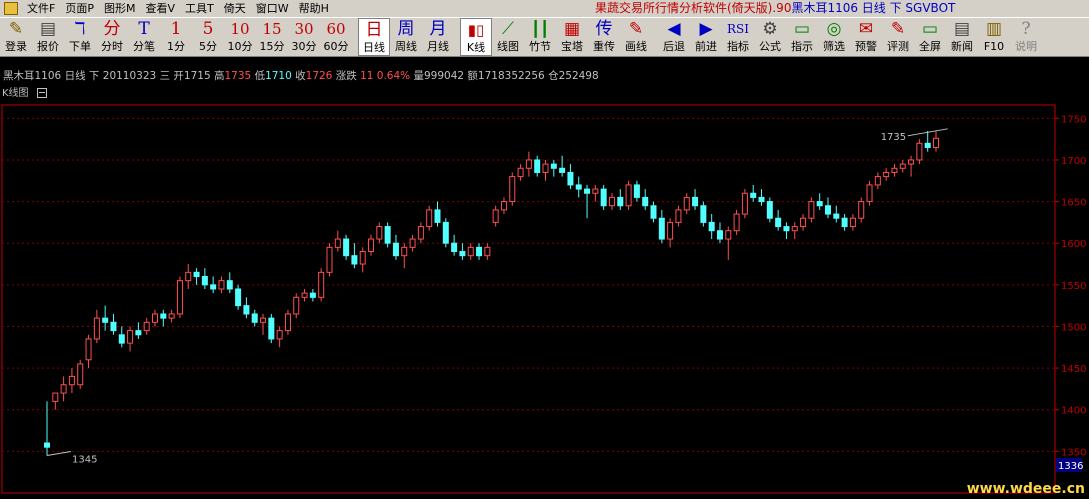 The width and height of the screenshot is (1089, 499). I want to click on bamboo-button: ┃┃ 竹节, so click(540, 37).